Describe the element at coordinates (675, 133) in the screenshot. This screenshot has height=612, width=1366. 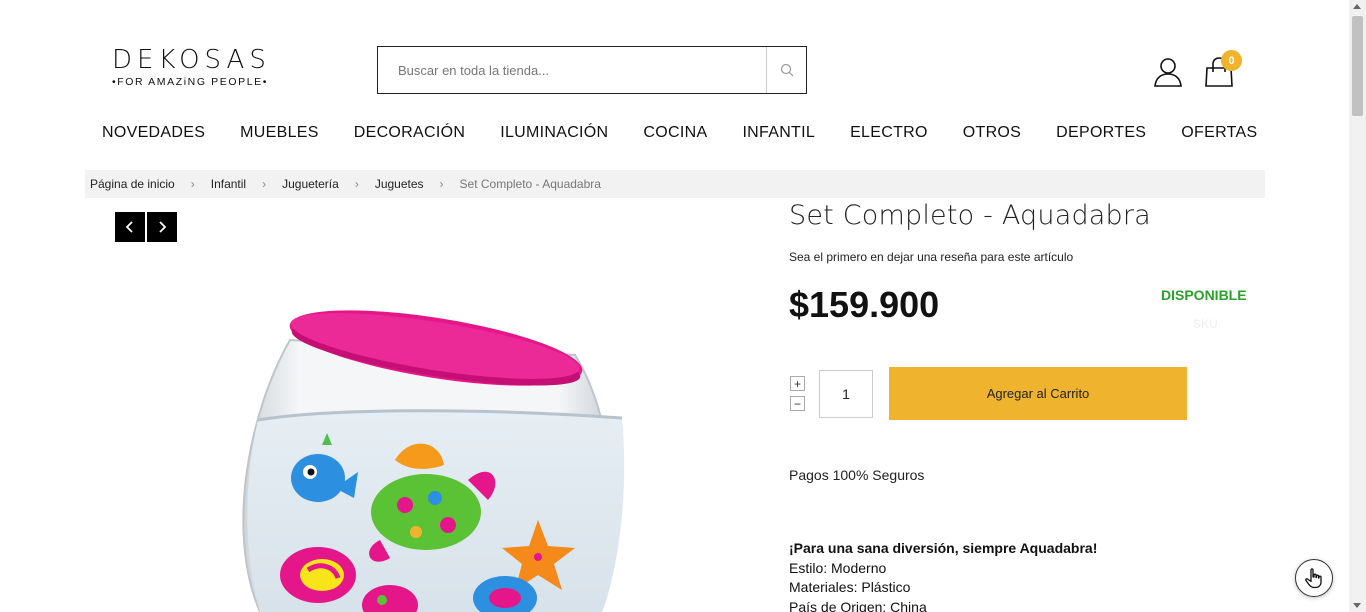
I see `nav-item-cocina: COCINA` at that location.